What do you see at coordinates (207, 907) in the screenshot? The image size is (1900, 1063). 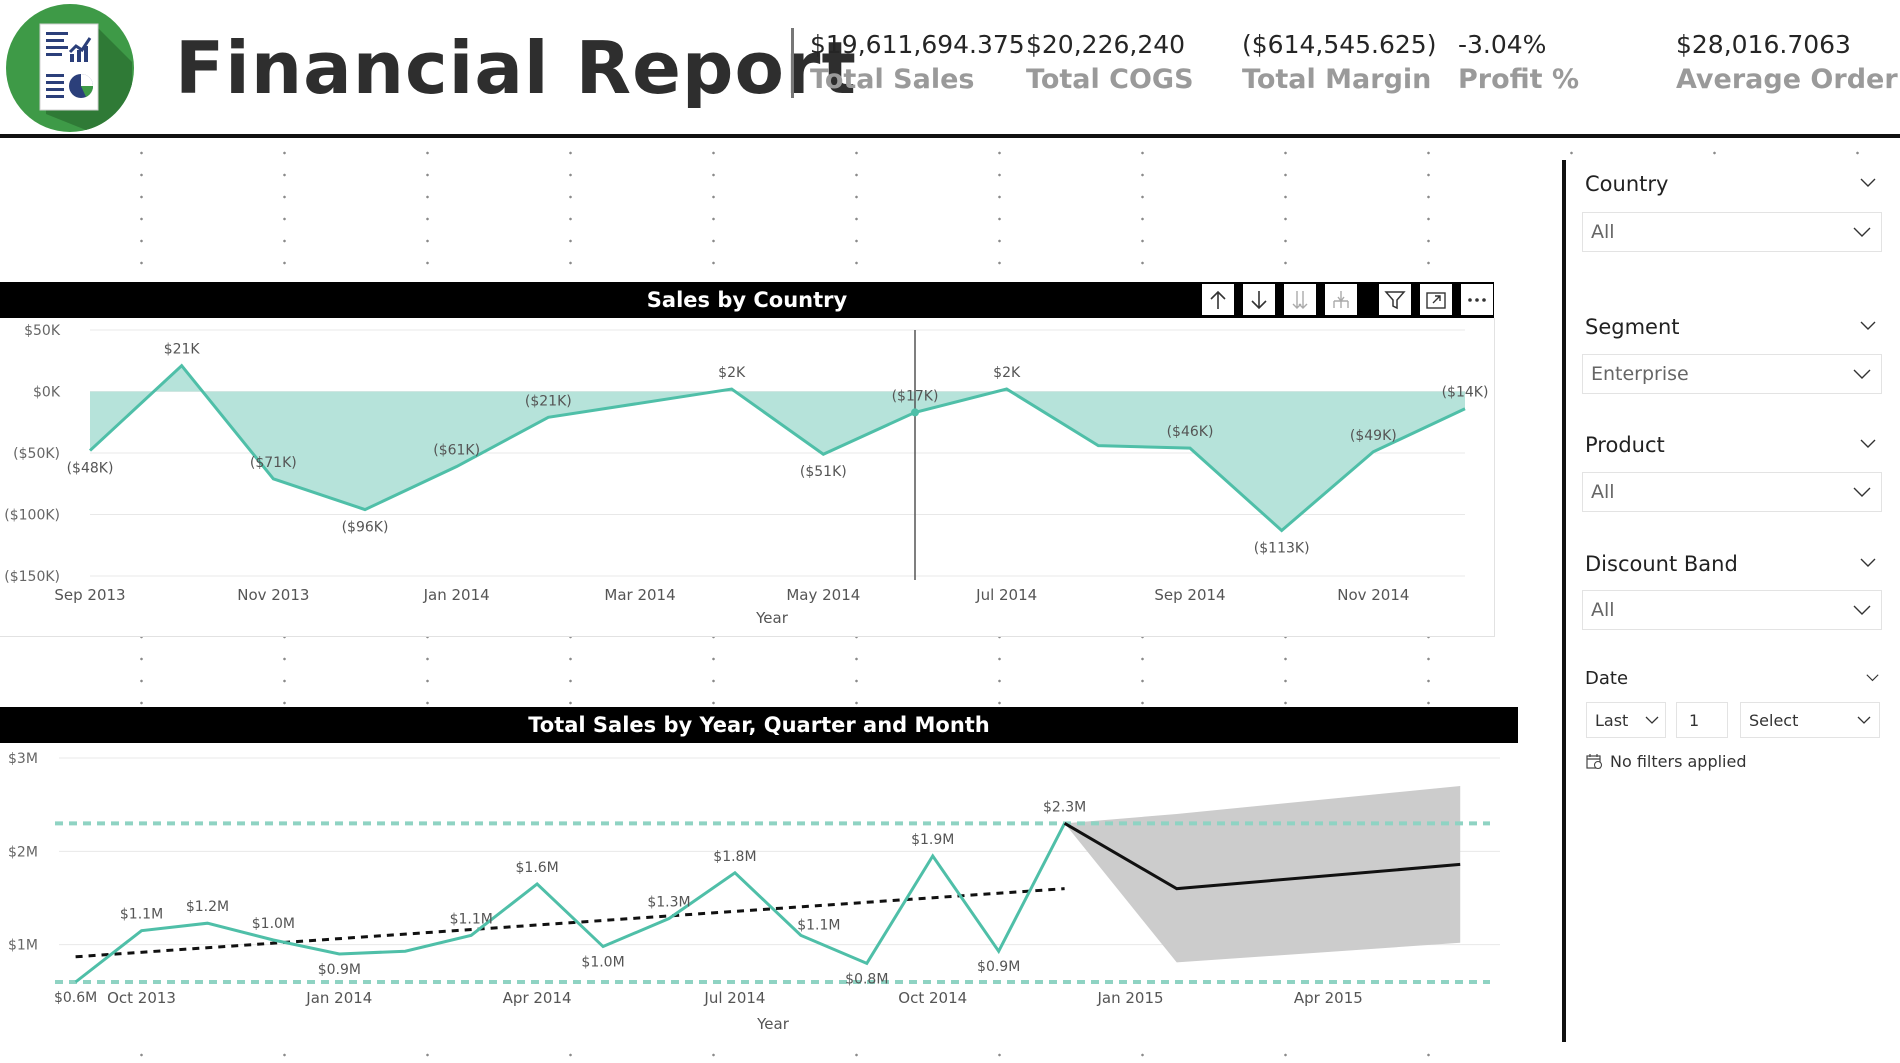 I see `data-label: $1.2M` at bounding box center [207, 907].